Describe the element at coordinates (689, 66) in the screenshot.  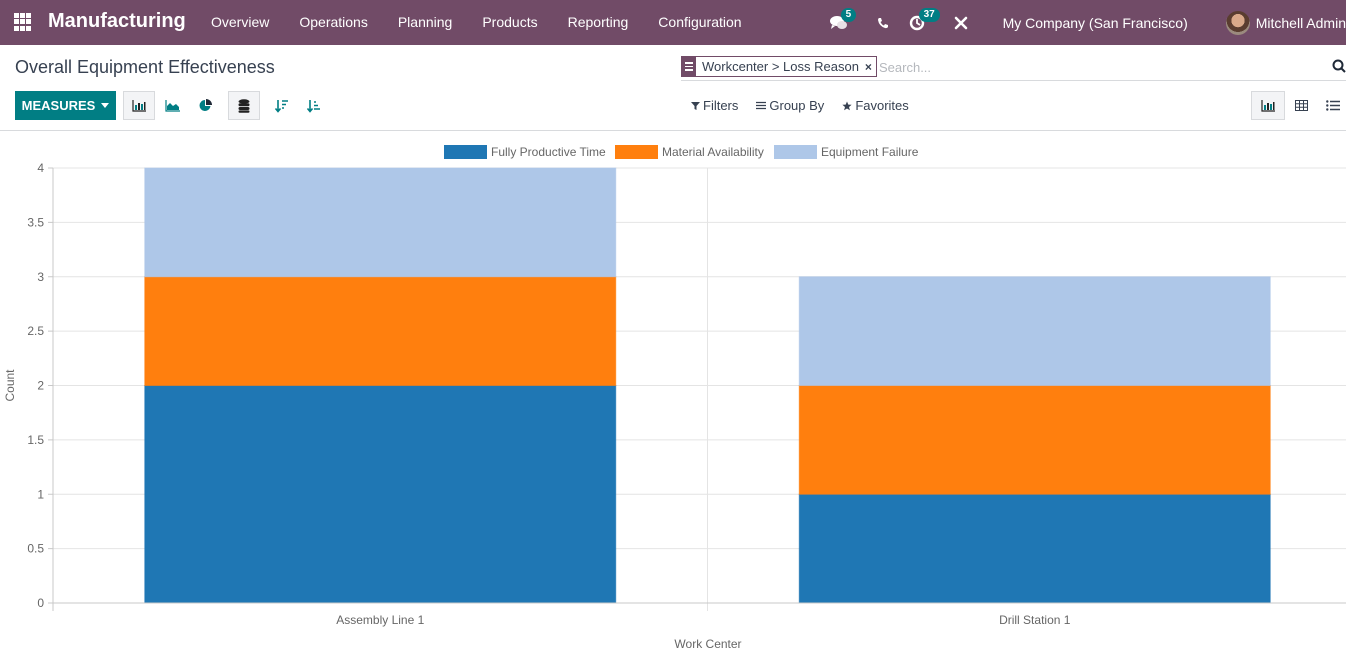
I see `group-by-facet-icon` at that location.